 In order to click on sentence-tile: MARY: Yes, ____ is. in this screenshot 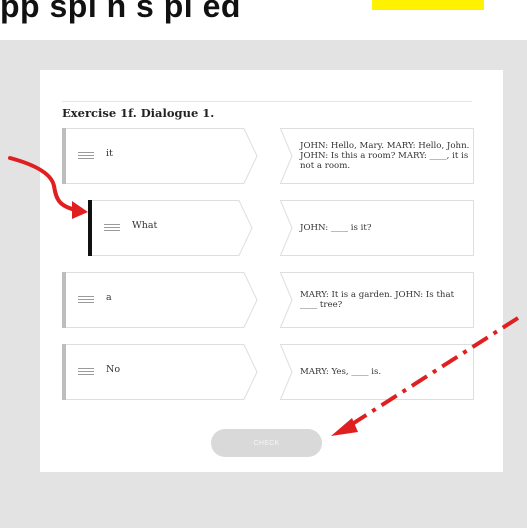, I will do `click(377, 372)`.